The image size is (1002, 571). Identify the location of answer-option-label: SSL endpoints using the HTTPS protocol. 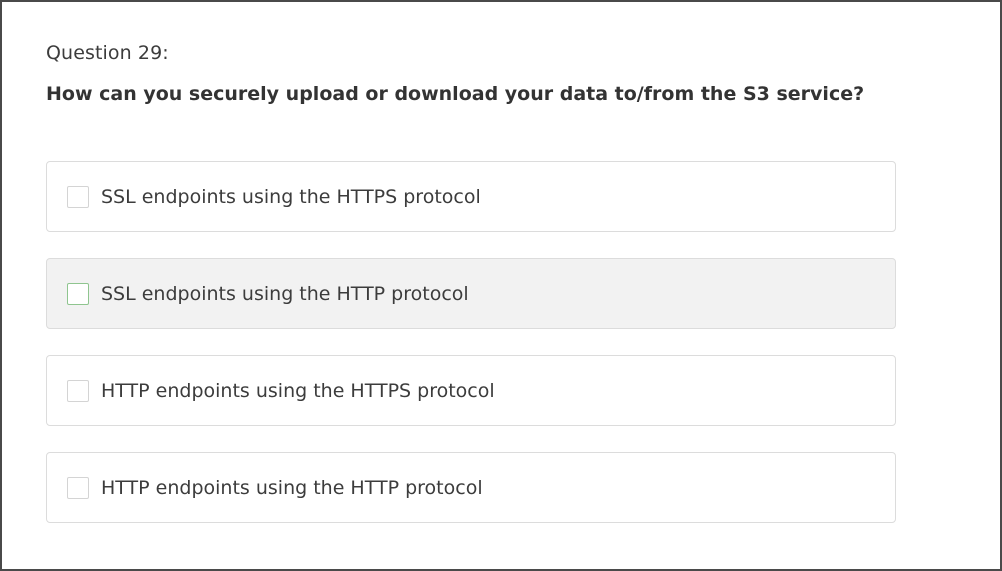
(291, 196).